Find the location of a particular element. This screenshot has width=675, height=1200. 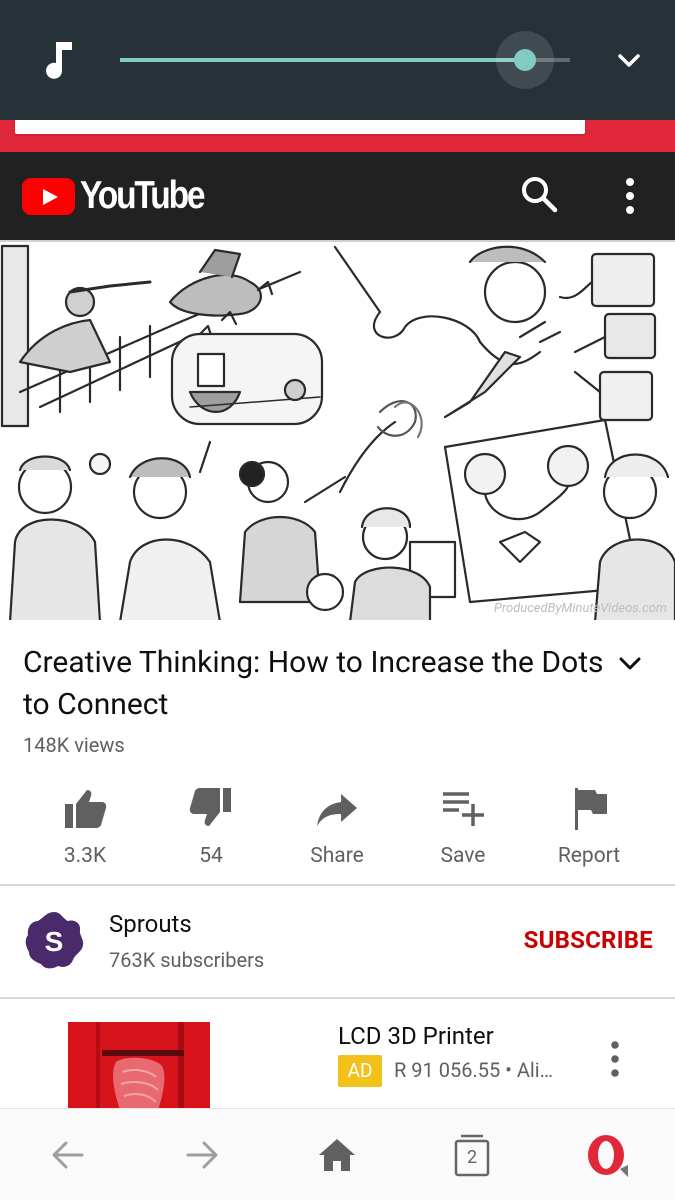

home-icon is located at coordinates (337, 1155).